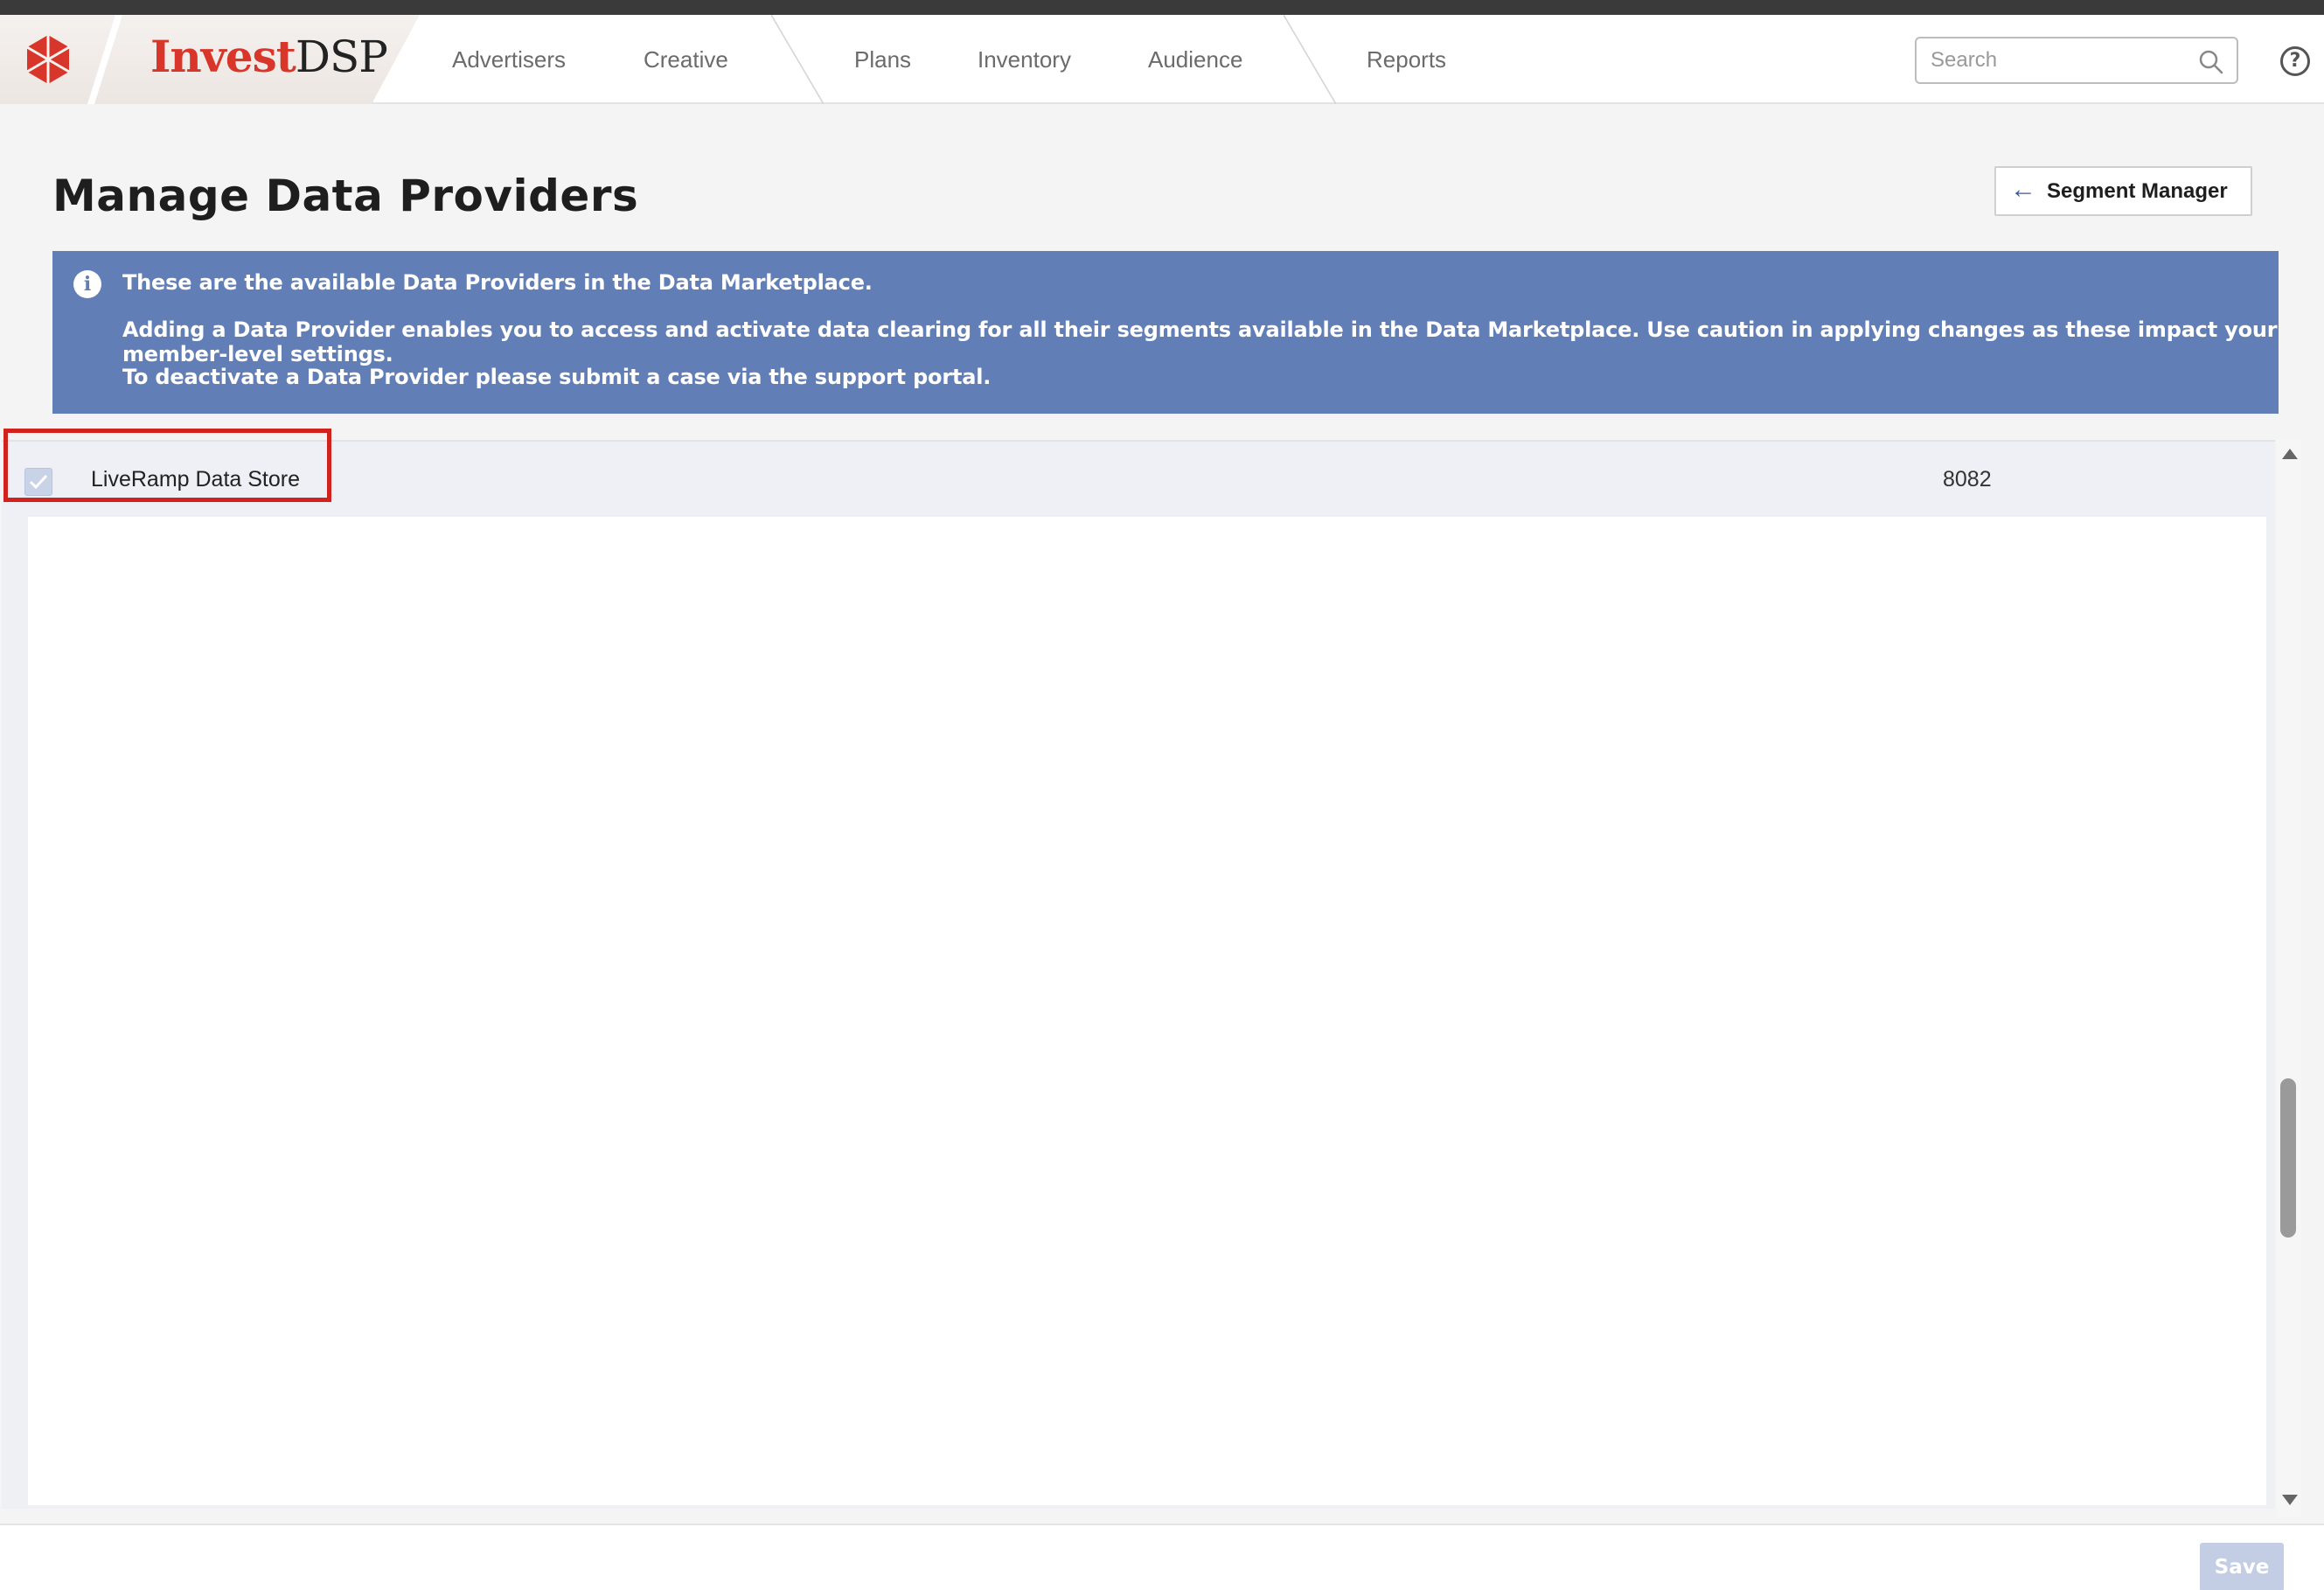 The width and height of the screenshot is (2324, 1590). What do you see at coordinates (1024, 59) in the screenshot?
I see `nav-inventory: Inventory` at bounding box center [1024, 59].